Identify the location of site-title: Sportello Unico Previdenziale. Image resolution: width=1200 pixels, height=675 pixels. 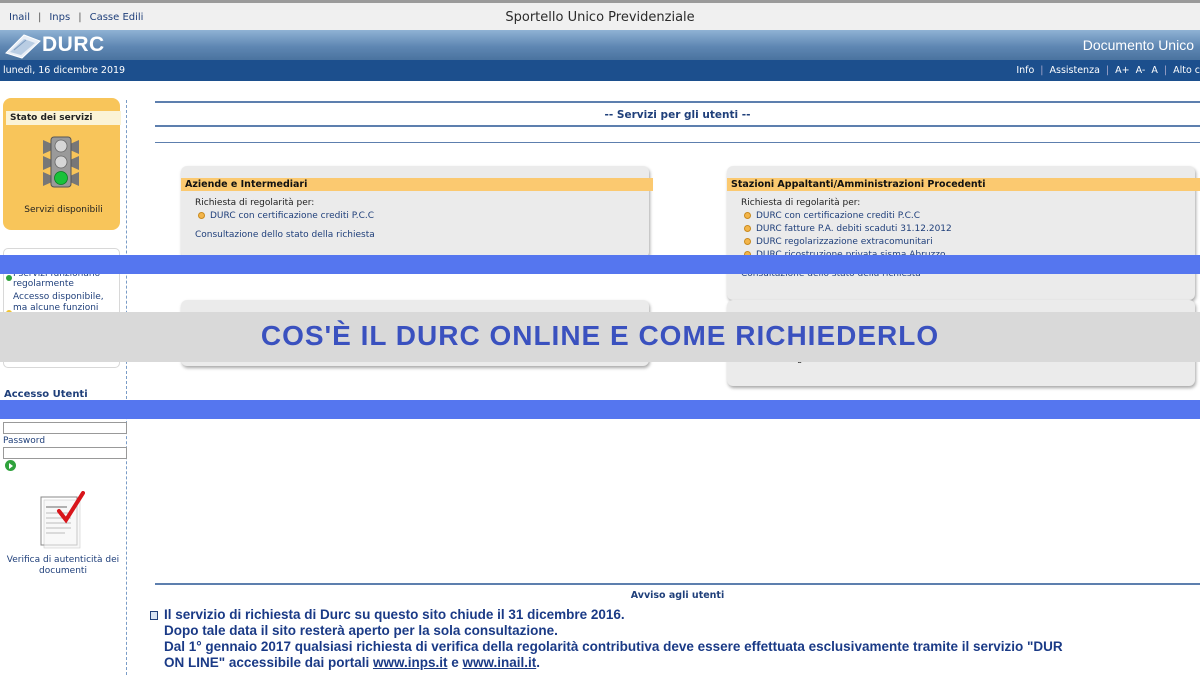
(600, 17).